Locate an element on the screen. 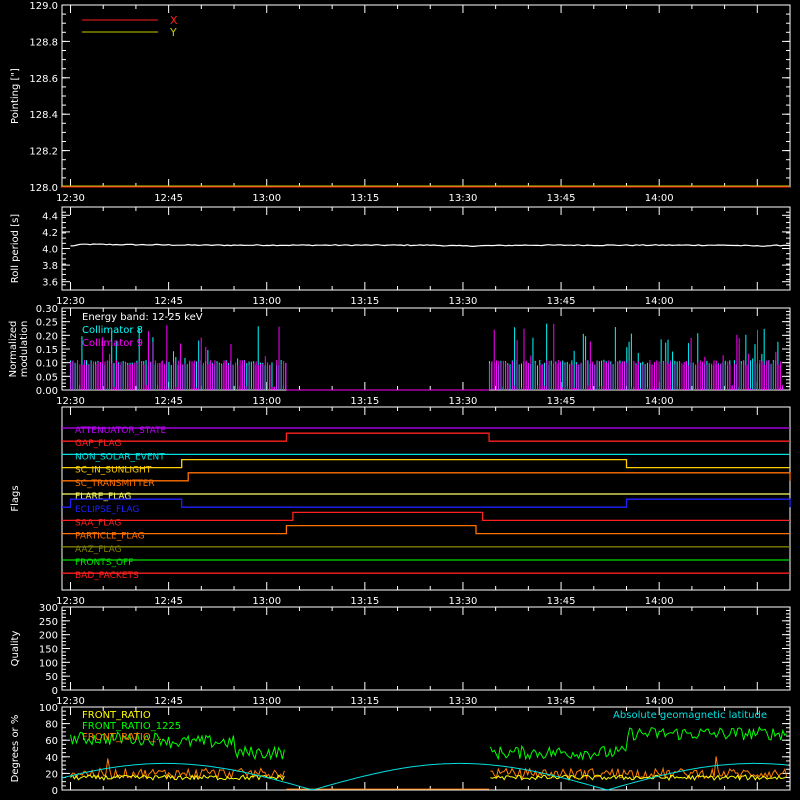 This screenshot has height=800, width=800. y-tick-label: 250 is located at coordinates (48, 622).